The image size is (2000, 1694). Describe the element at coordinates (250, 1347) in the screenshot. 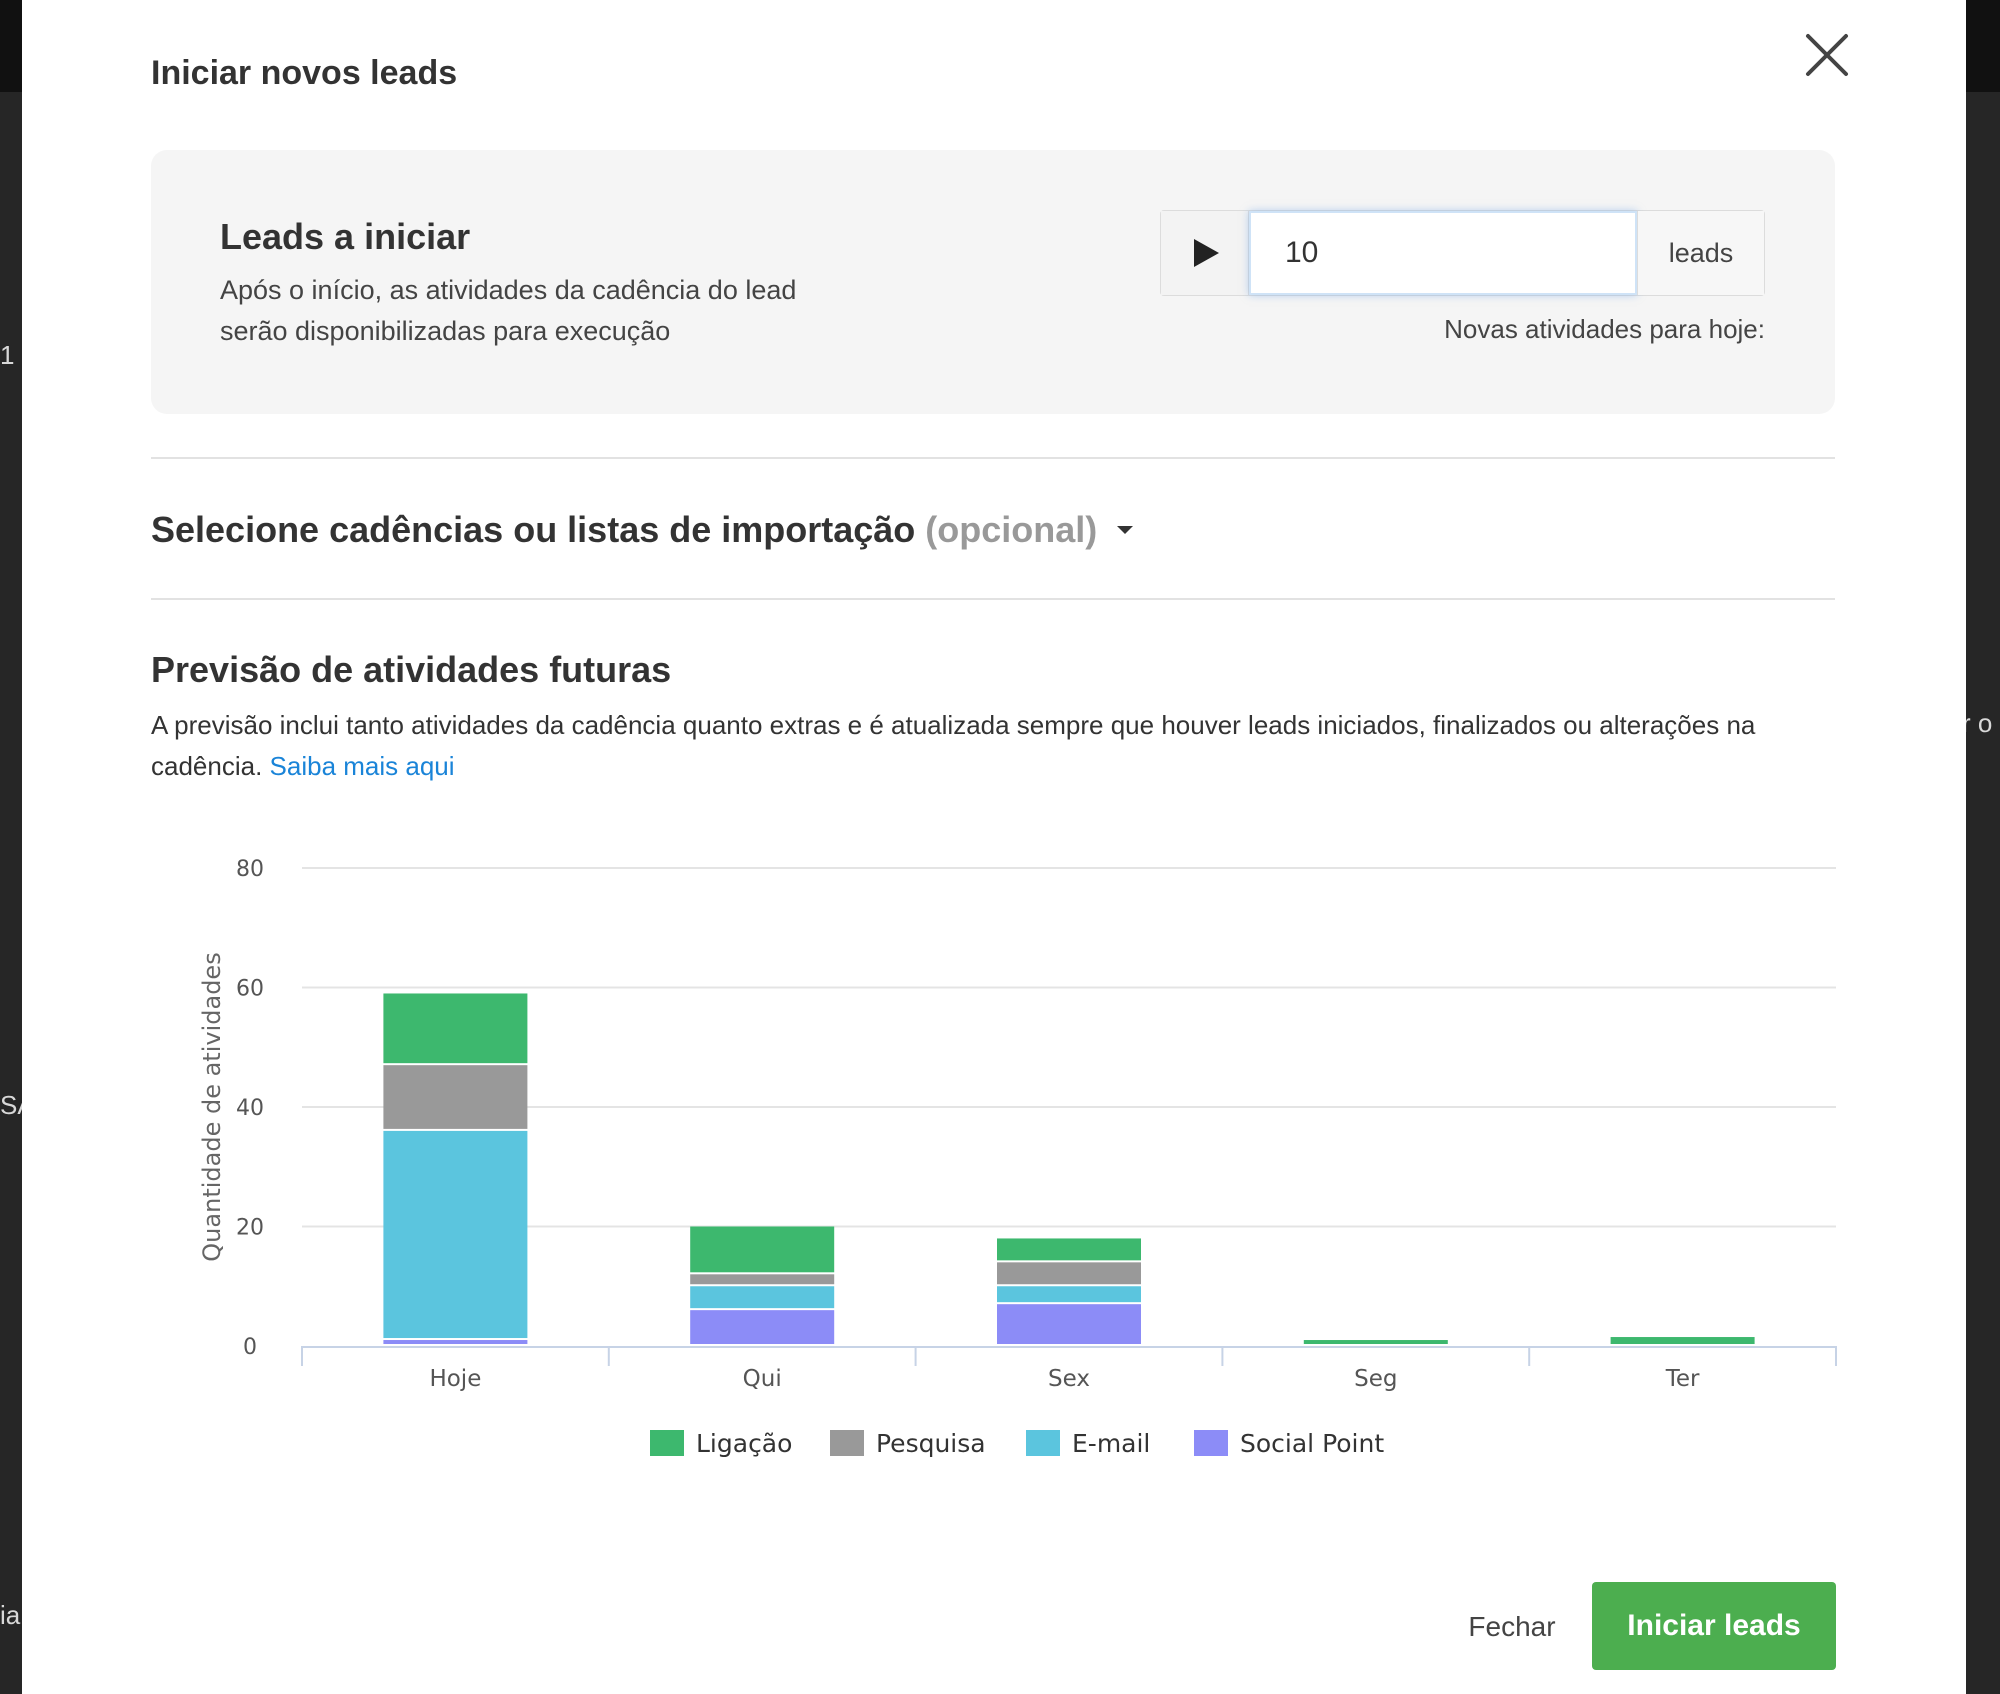

I see `y-tick-label: 0` at that location.